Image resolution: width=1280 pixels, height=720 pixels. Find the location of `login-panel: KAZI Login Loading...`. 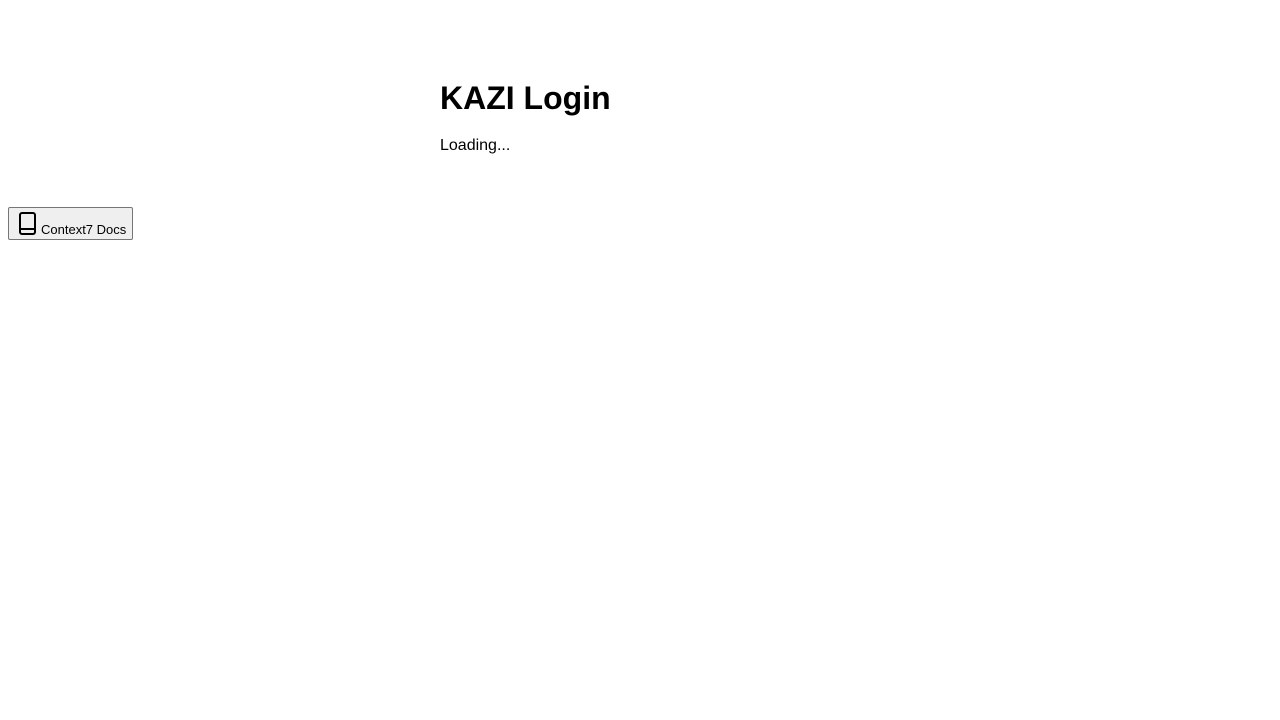

login-panel: KAZI Login Loading... is located at coordinates (525, 116).